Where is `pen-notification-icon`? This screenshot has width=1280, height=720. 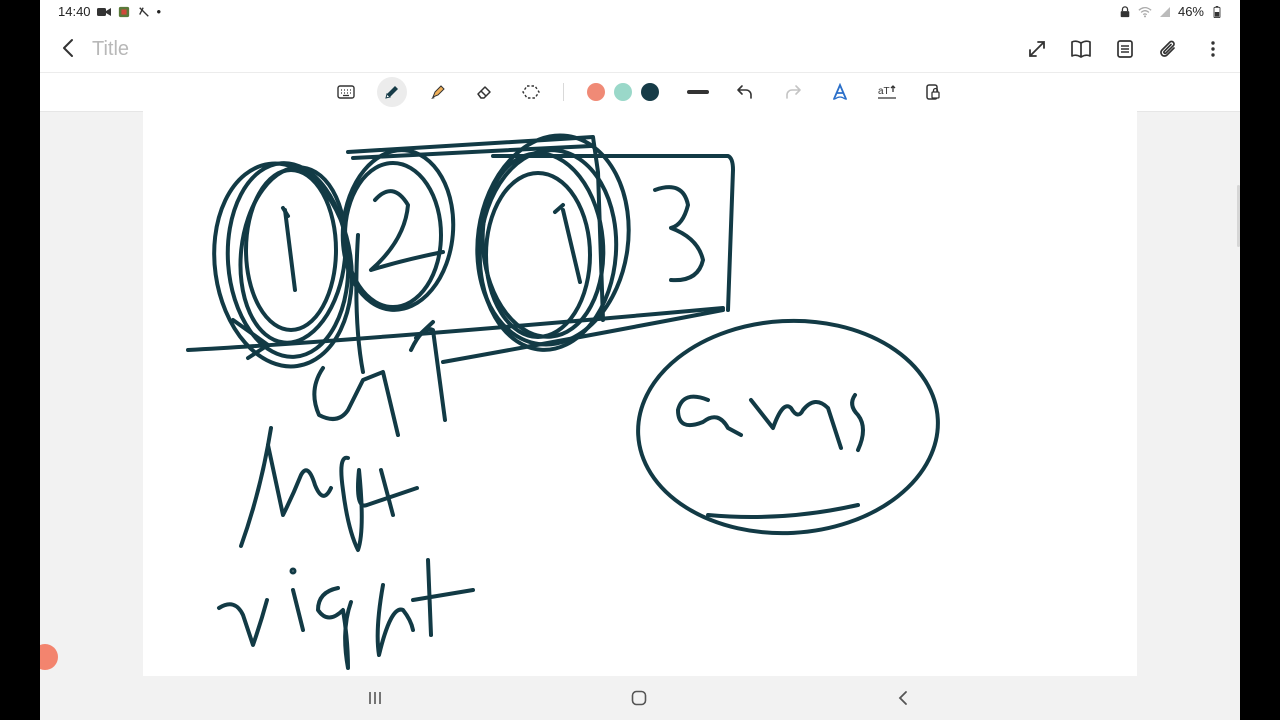 pen-notification-icon is located at coordinates (143, 11).